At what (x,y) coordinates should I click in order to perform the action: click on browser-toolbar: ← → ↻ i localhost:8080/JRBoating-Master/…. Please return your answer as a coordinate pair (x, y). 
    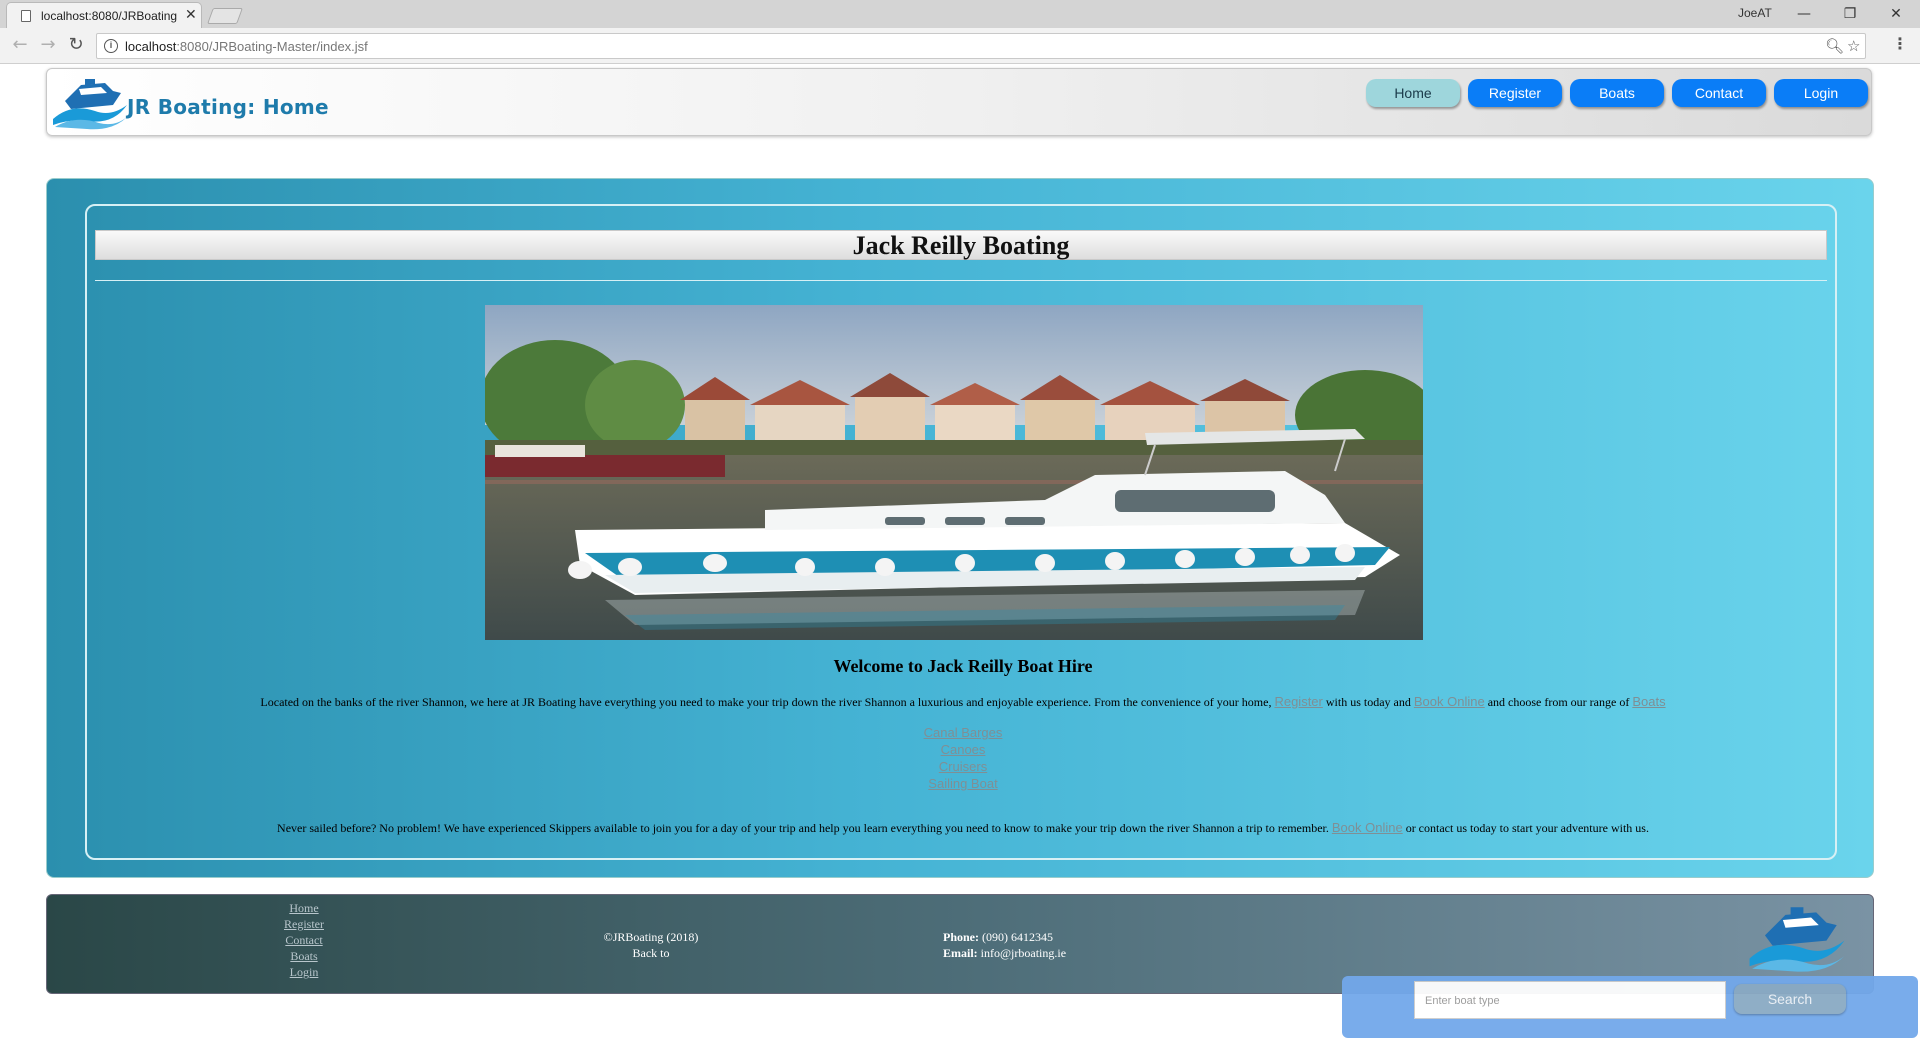
    Looking at the image, I should click on (960, 46).